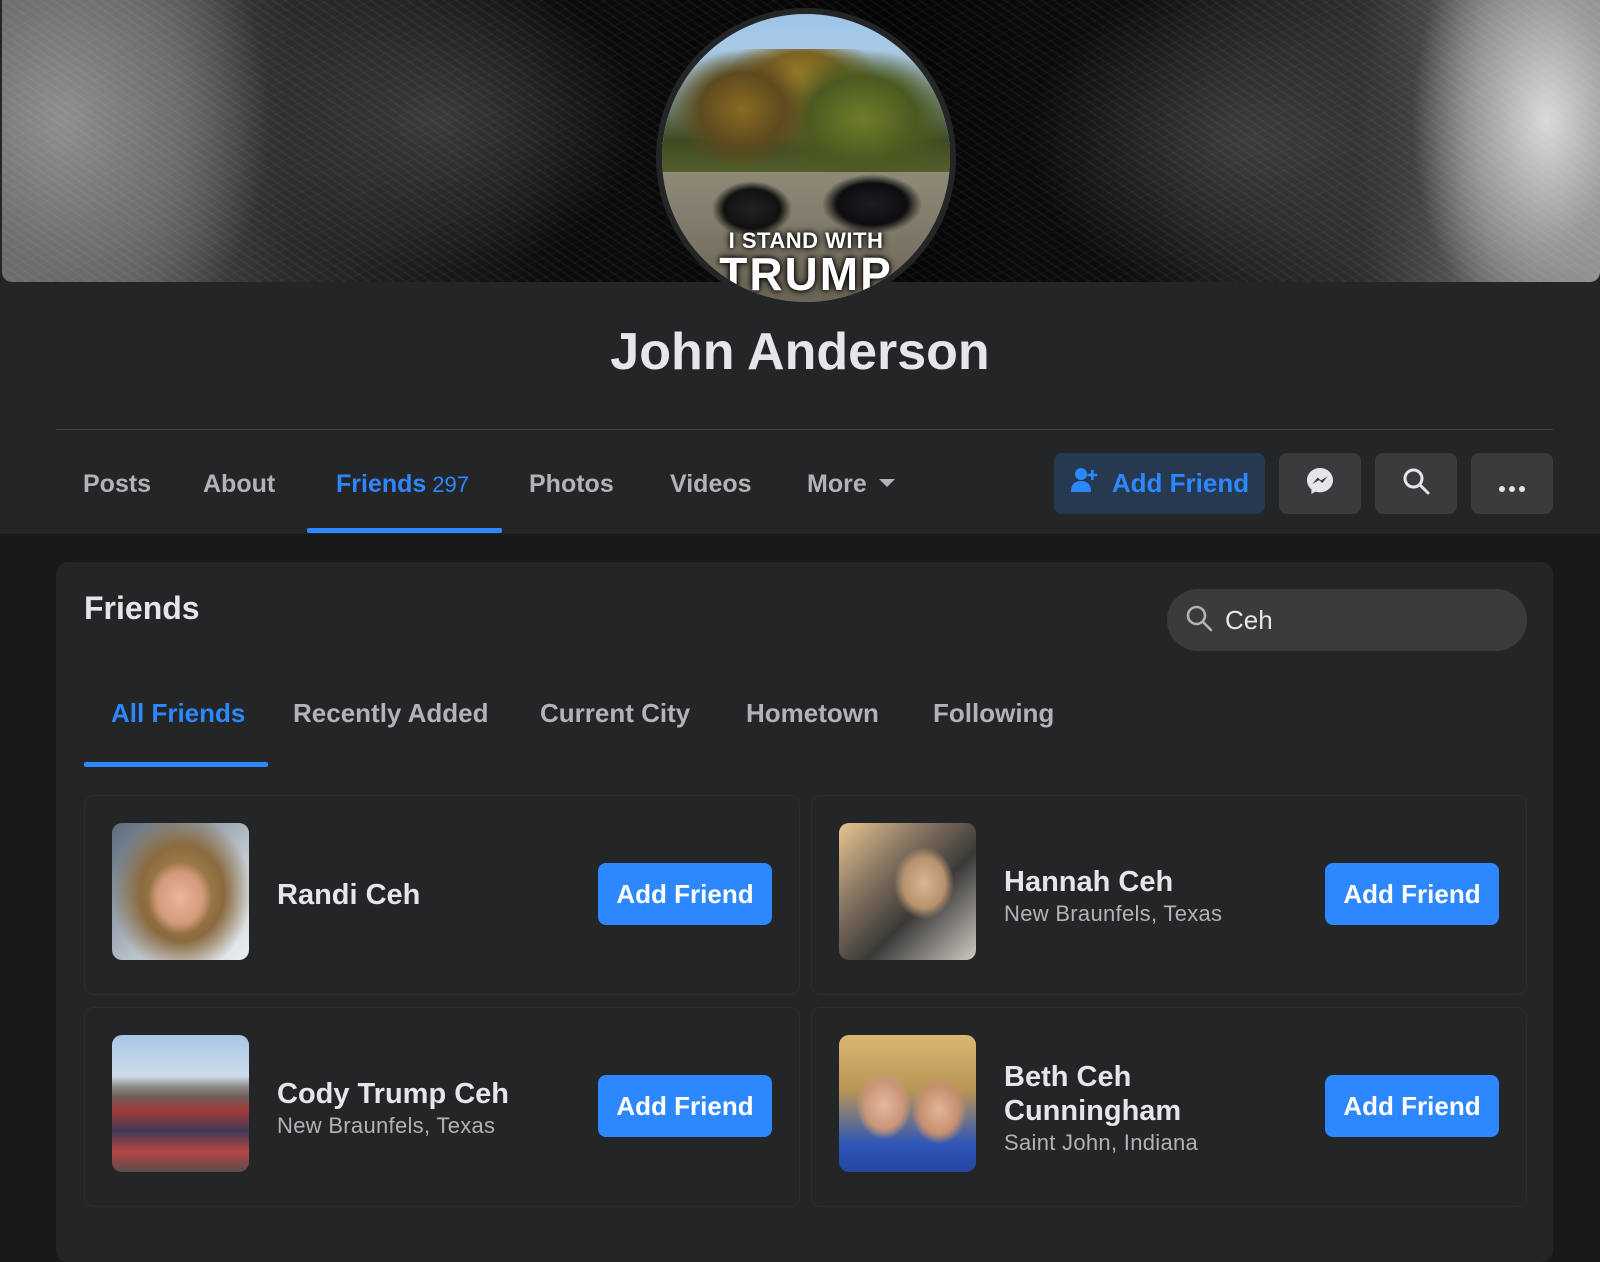  What do you see at coordinates (142, 608) in the screenshot?
I see `friends-section-title: Friends` at bounding box center [142, 608].